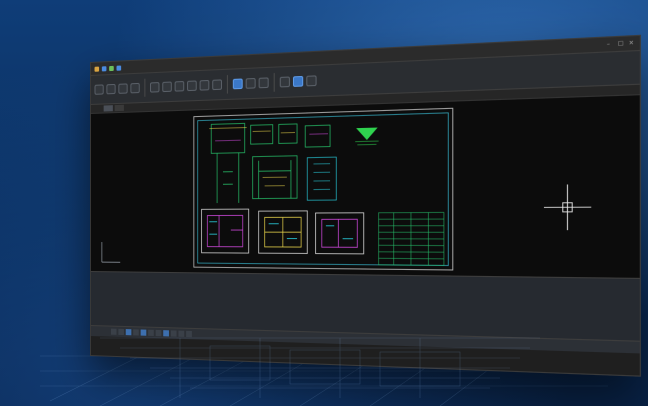  I want to click on tab-new, so click(119, 108).